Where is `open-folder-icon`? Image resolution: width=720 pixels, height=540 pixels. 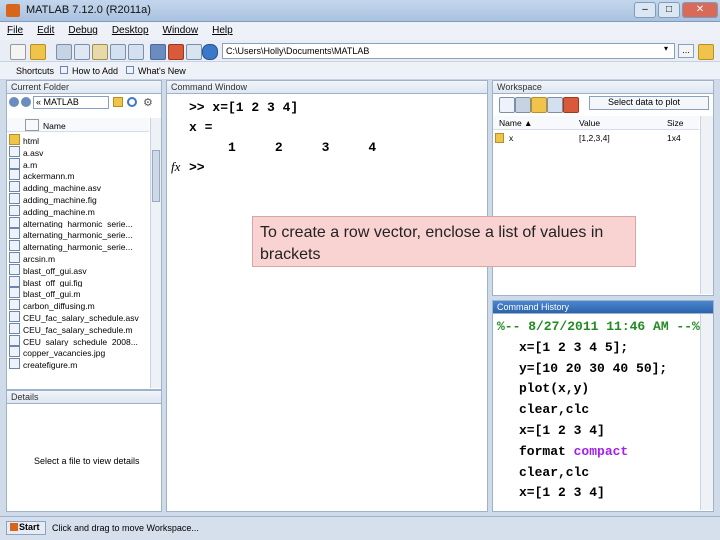 open-folder-icon is located at coordinates (38, 52).